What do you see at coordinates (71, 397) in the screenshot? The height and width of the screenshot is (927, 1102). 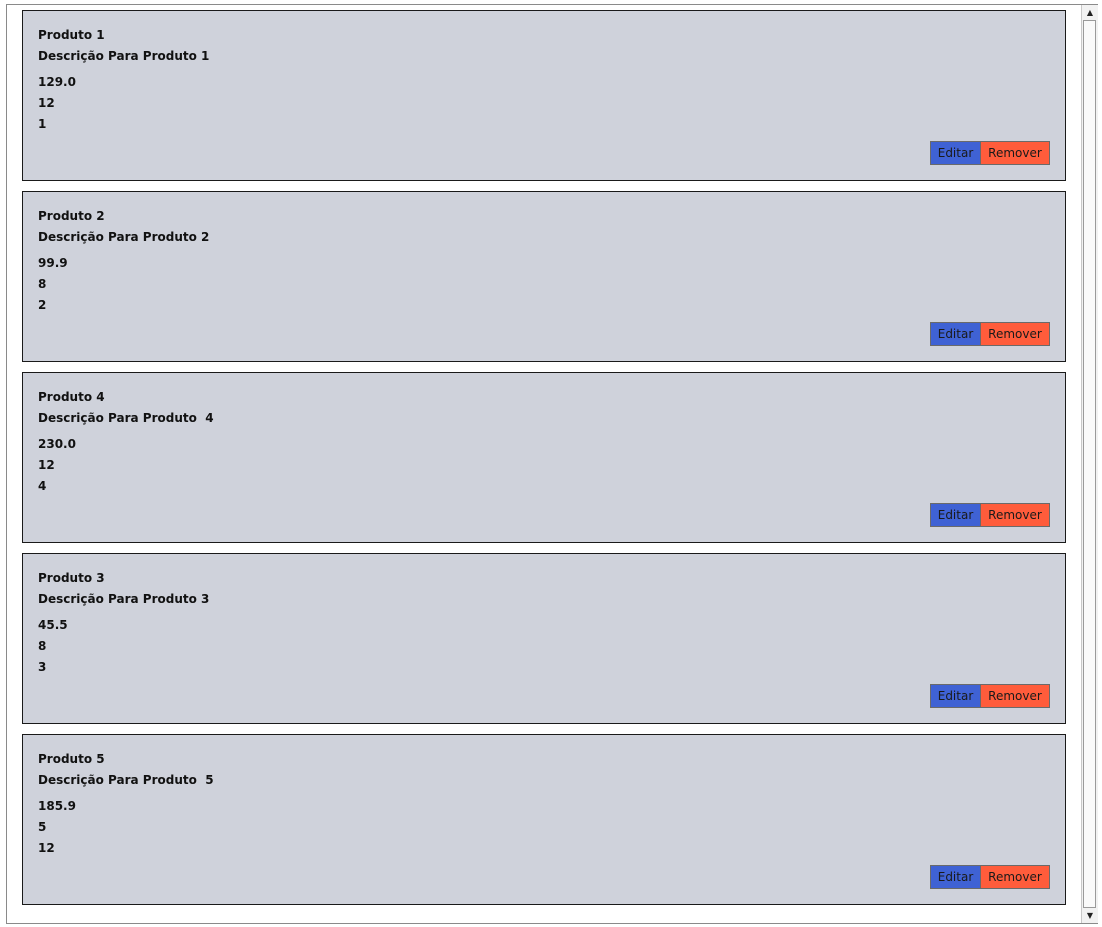 I see `product-name: Produto 4` at bounding box center [71, 397].